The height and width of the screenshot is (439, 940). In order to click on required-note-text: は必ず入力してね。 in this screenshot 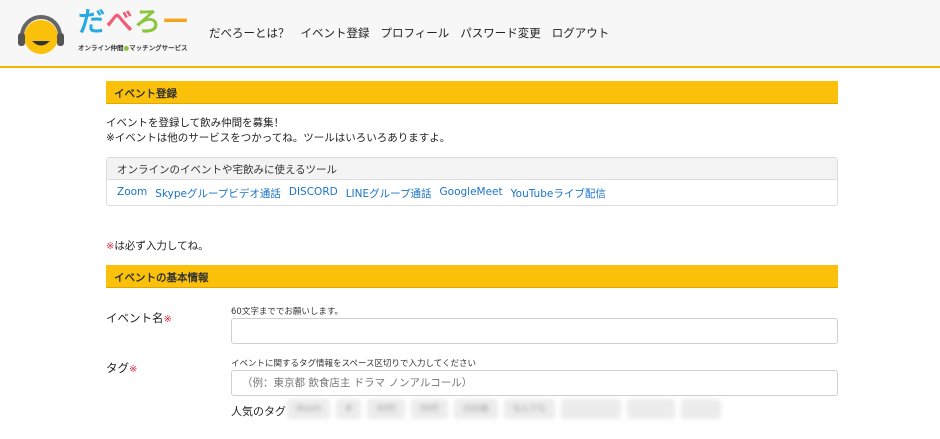, I will do `click(161, 246)`.